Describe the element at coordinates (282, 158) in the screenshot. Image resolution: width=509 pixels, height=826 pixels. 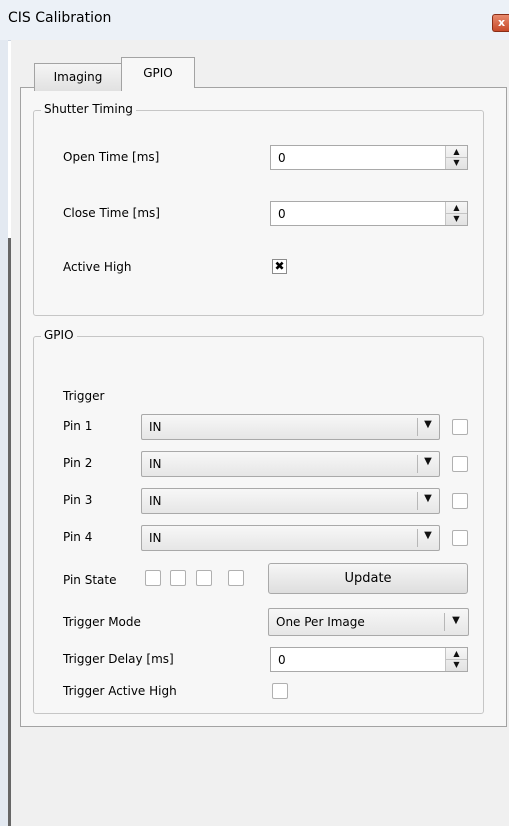
I see `open-time-value: 0` at that location.